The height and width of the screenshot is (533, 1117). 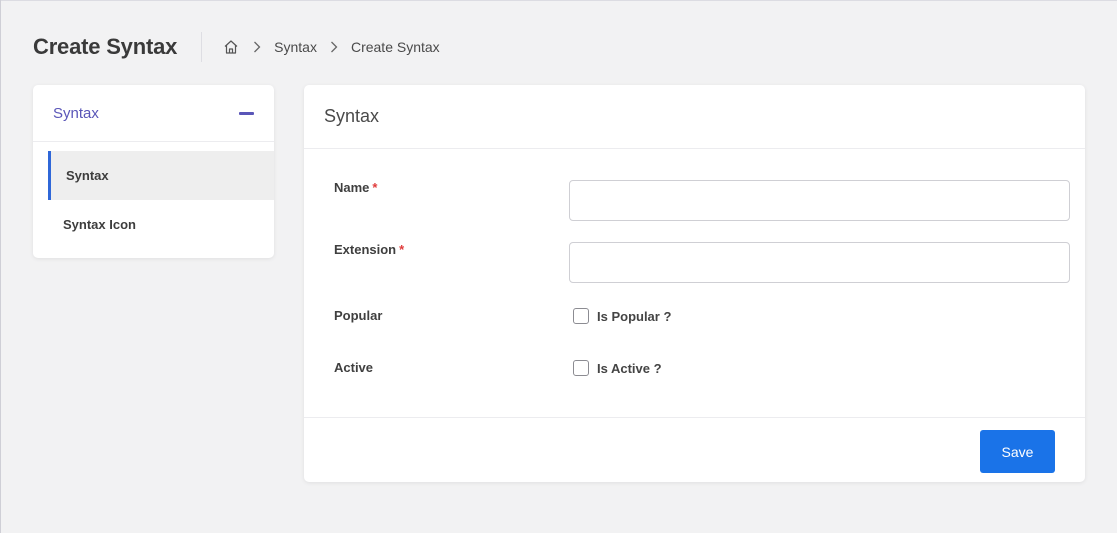 I want to click on home-icon, so click(x=231, y=47).